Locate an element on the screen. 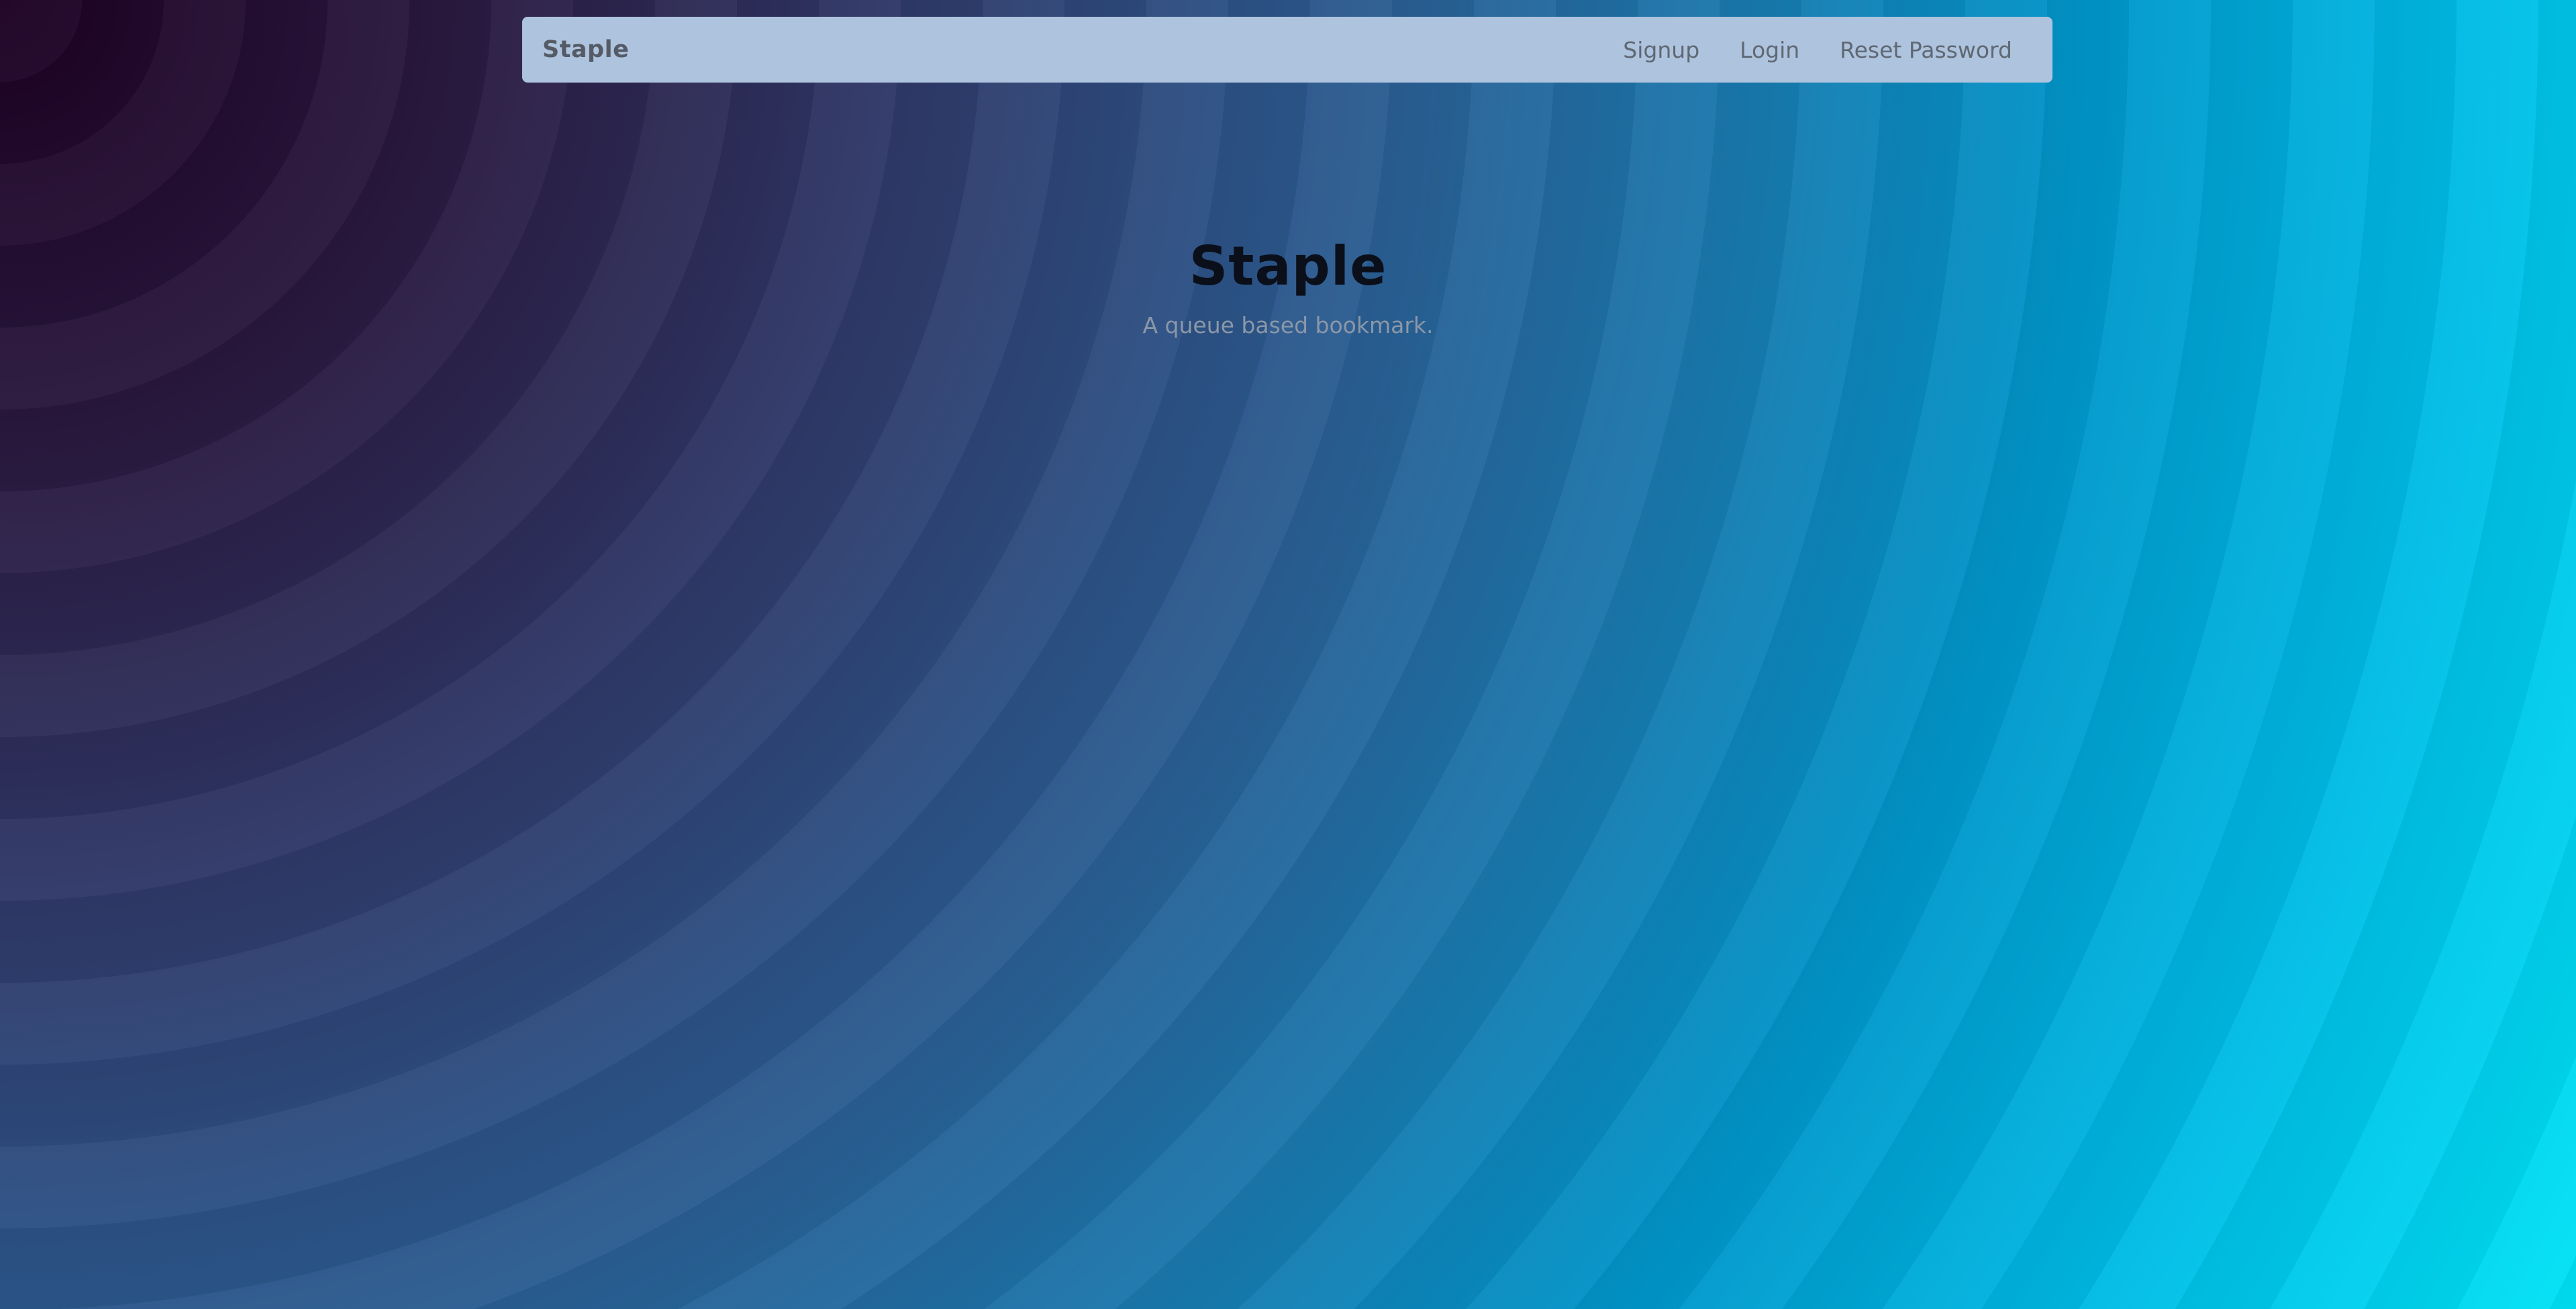  signup-link: Signup is located at coordinates (1661, 50).